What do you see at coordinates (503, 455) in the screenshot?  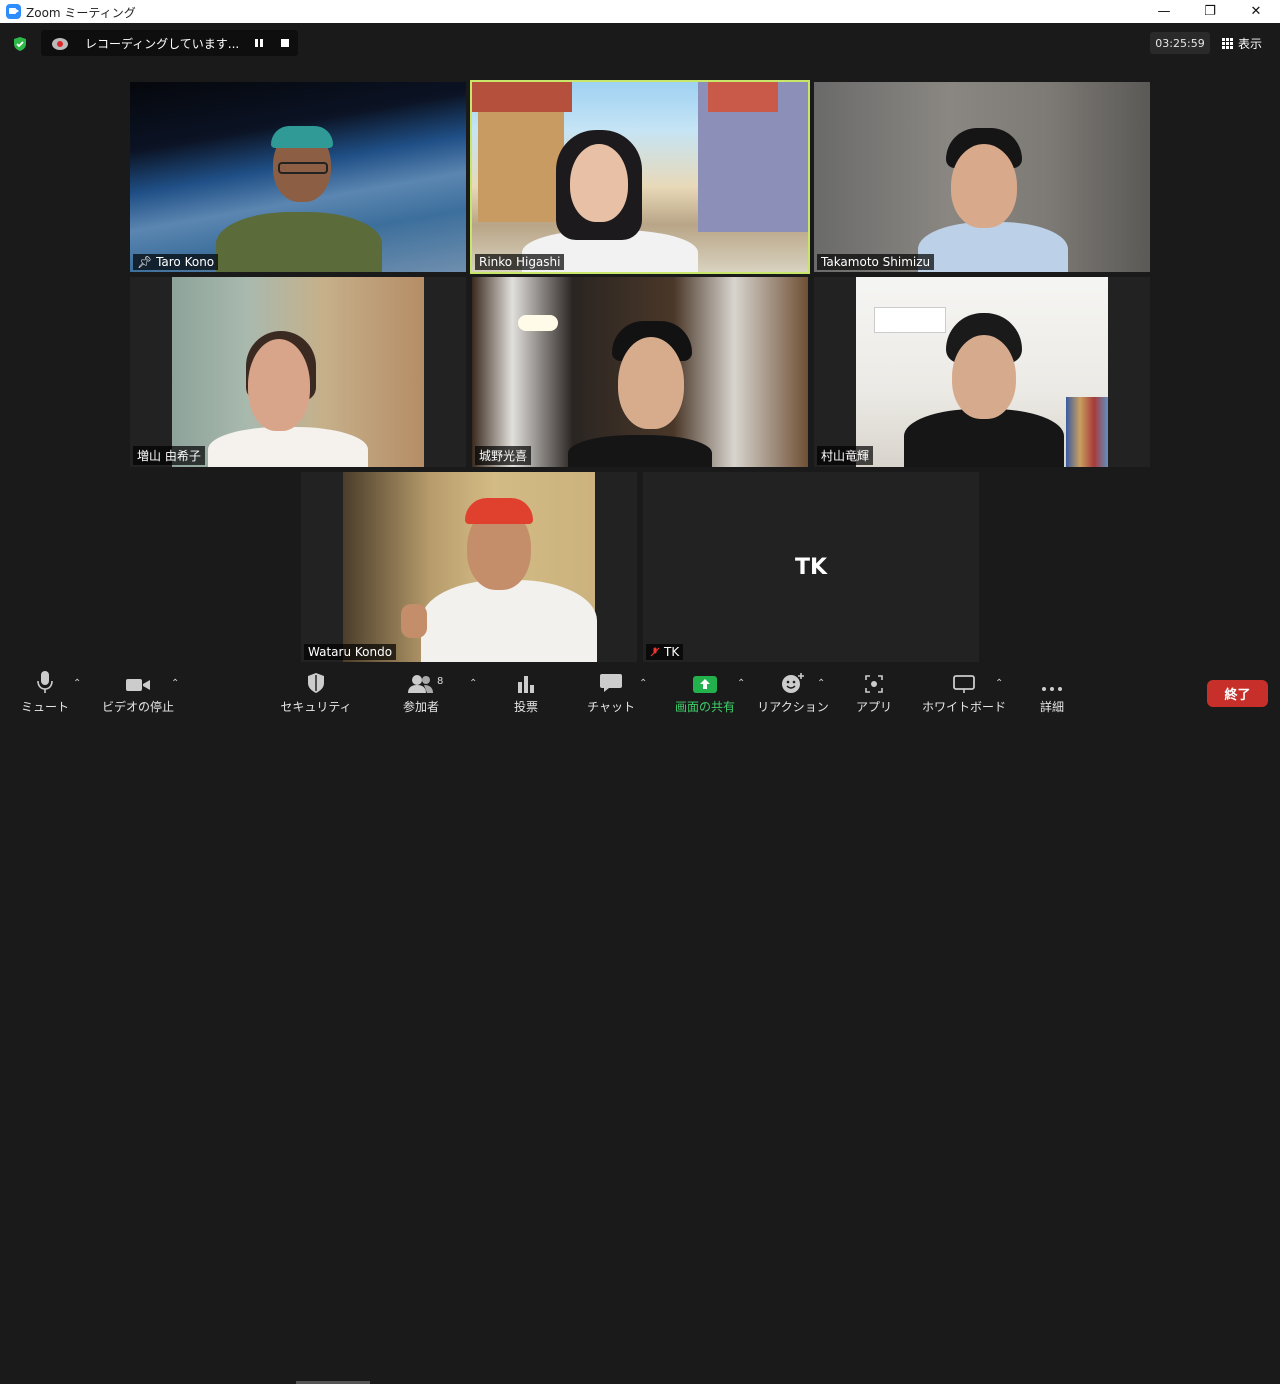 I see `participant-name-label: 城野光喜` at bounding box center [503, 455].